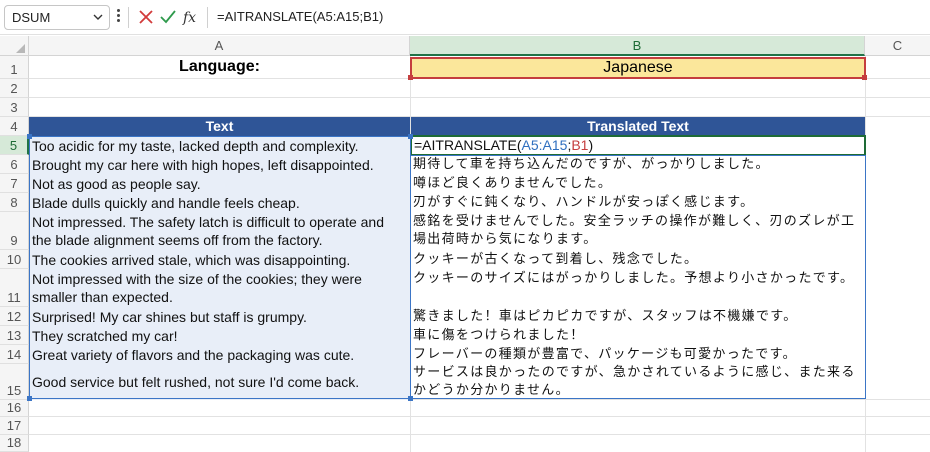  What do you see at coordinates (637, 183) in the screenshot?
I see `translation-cell-b7: 噂ほど良くありませんでした。` at bounding box center [637, 183].